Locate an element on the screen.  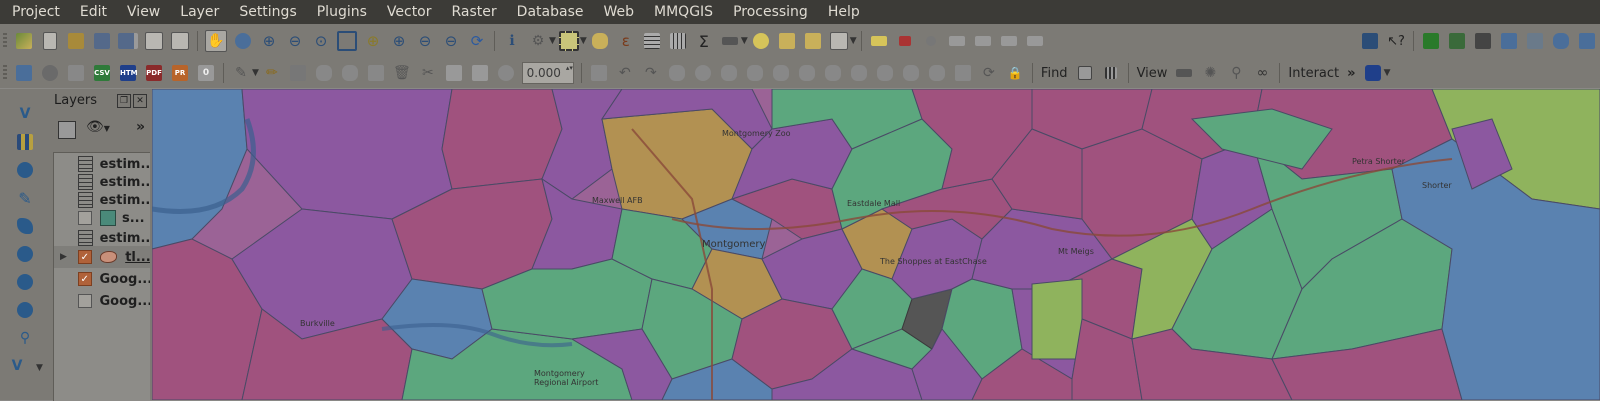
delete-selected-trash-icon: 🗑 is located at coordinates (402, 73).